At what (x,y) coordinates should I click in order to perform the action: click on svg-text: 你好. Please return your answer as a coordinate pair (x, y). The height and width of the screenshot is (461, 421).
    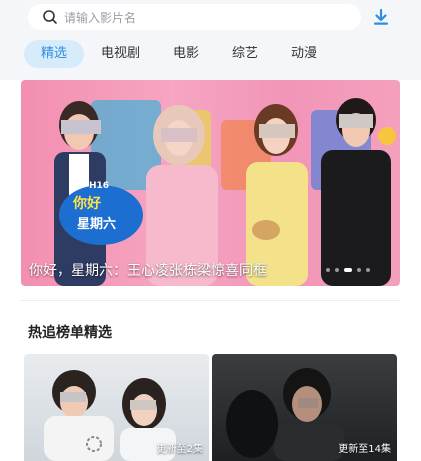
    Looking at the image, I should click on (86, 203).